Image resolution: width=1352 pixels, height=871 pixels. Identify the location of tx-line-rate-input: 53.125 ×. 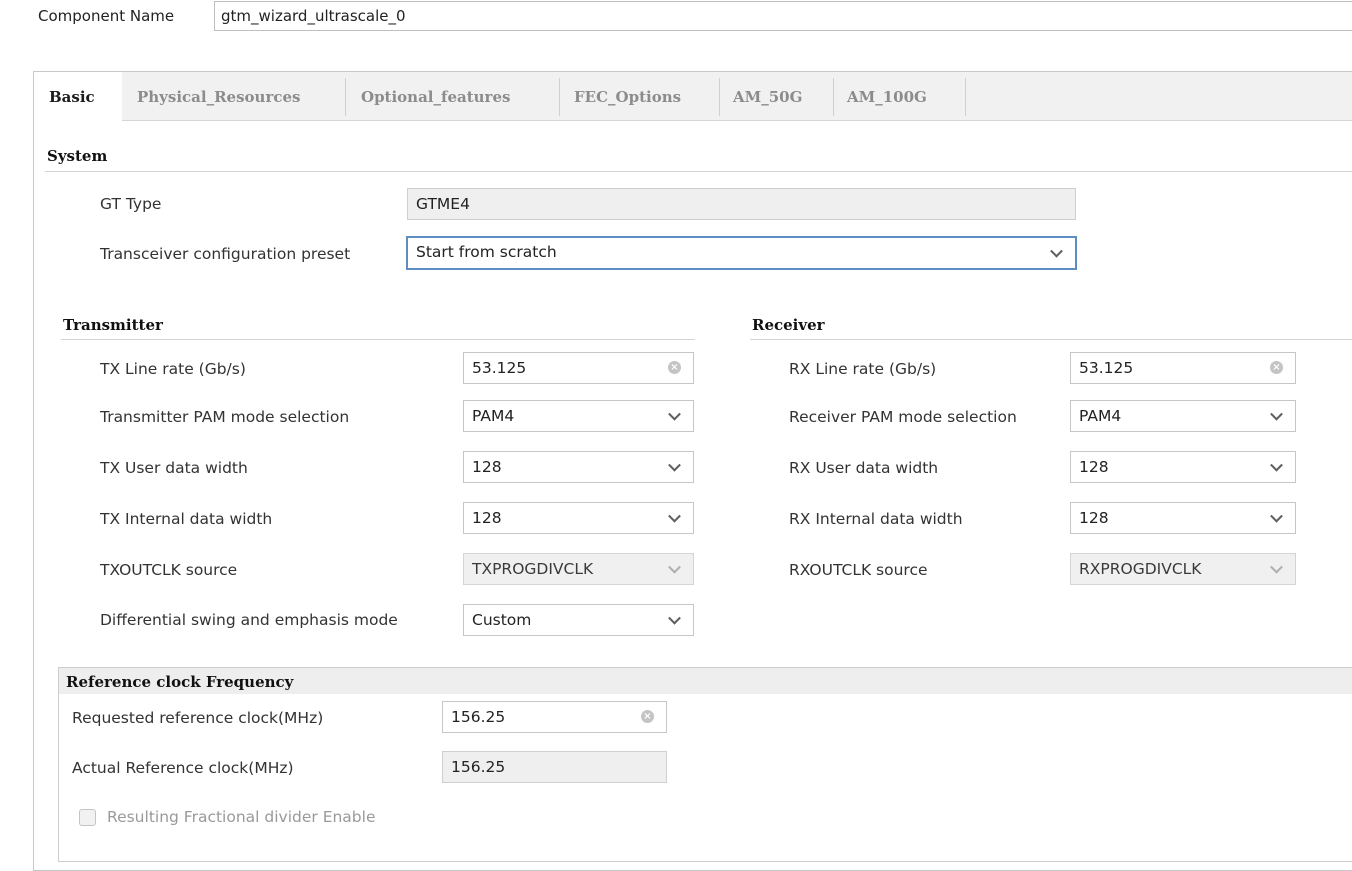
(578, 368).